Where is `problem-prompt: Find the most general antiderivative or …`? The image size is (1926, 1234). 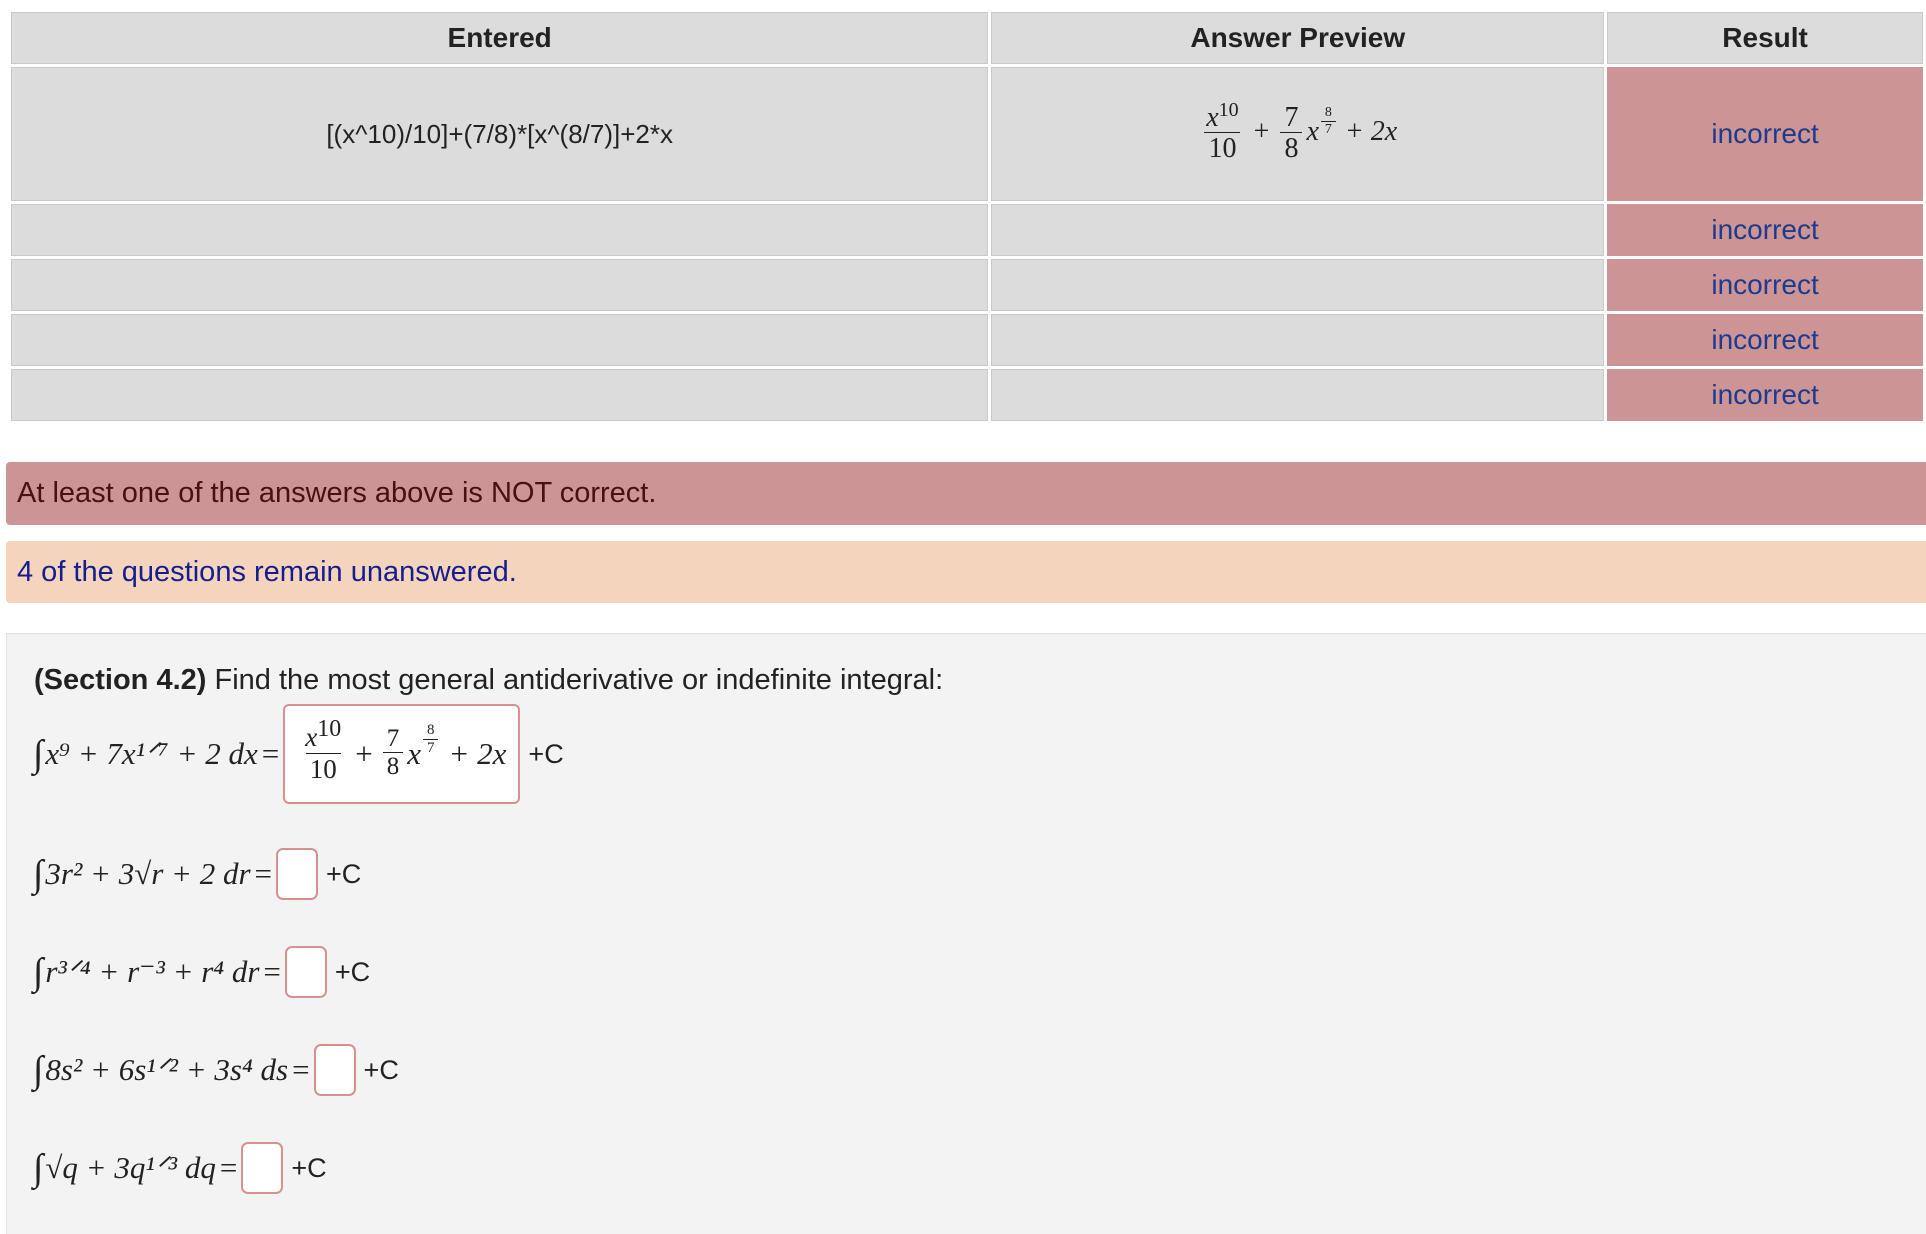
problem-prompt: Find the most general antiderivative or … is located at coordinates (579, 680).